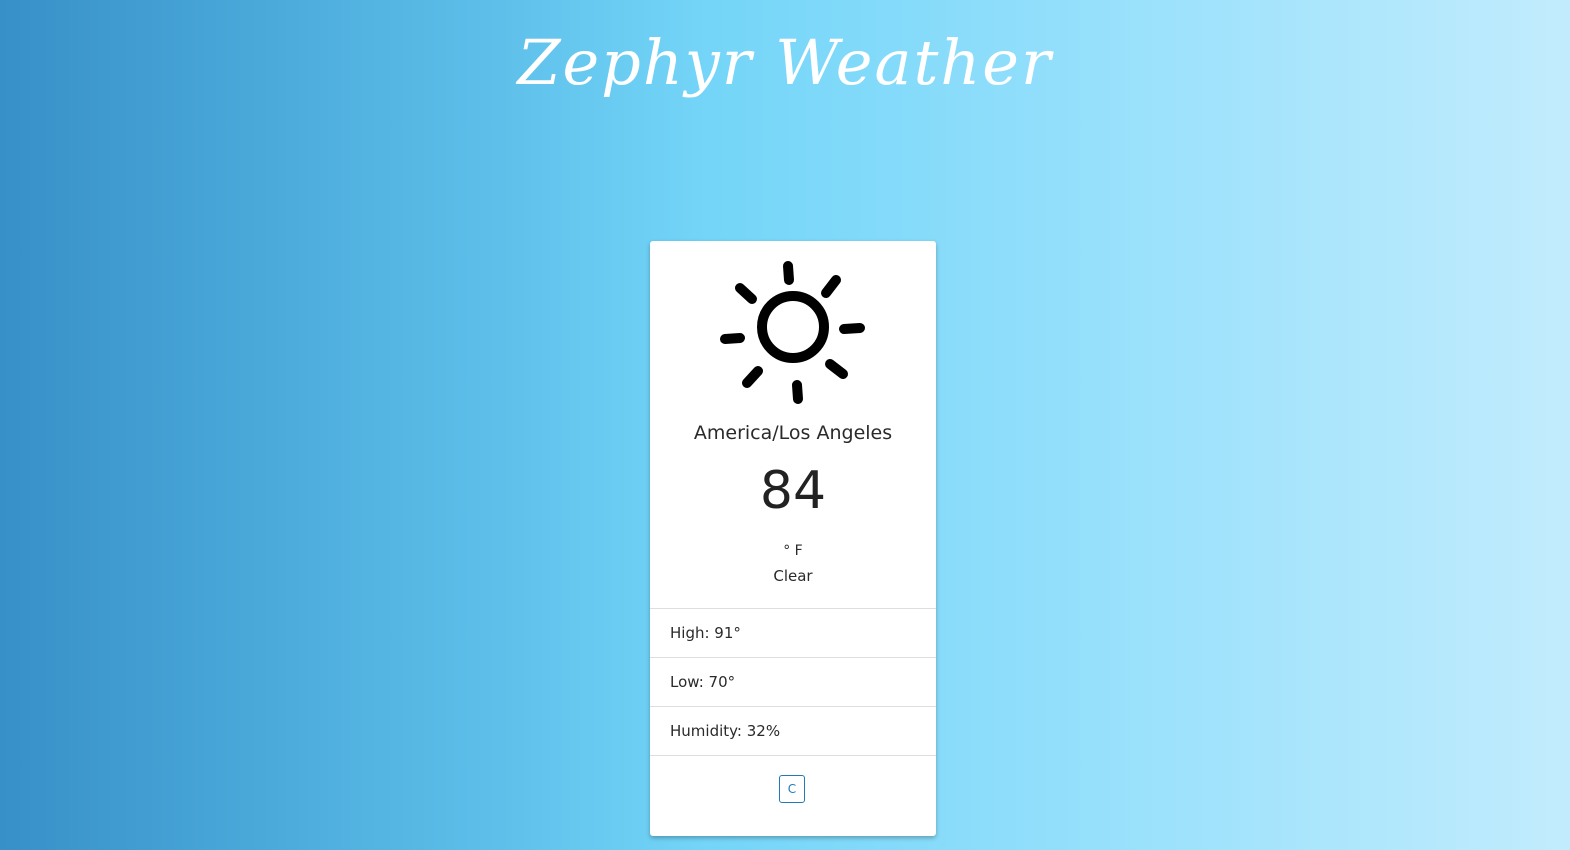 The width and height of the screenshot is (1570, 850). I want to click on high-temperature: High: 91°, so click(793, 633).